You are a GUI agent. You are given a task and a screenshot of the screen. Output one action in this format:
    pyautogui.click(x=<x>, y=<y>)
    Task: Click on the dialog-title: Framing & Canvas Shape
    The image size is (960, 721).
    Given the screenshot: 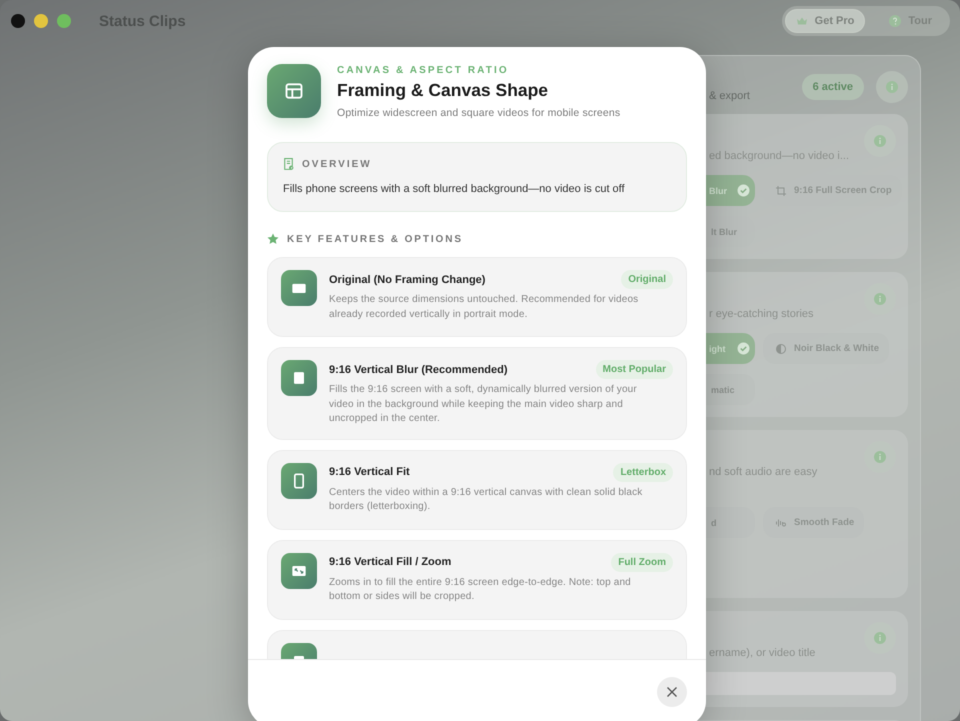 What is the action you would take?
    pyautogui.click(x=443, y=90)
    